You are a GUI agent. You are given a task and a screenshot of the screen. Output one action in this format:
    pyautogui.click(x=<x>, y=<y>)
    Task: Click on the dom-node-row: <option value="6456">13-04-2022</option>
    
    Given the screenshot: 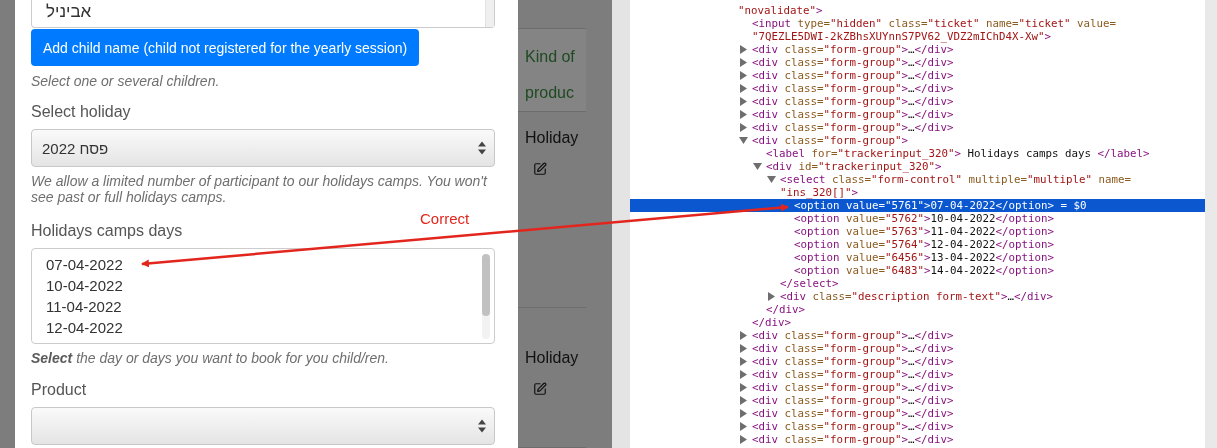 What is the action you would take?
    pyautogui.click(x=917, y=257)
    